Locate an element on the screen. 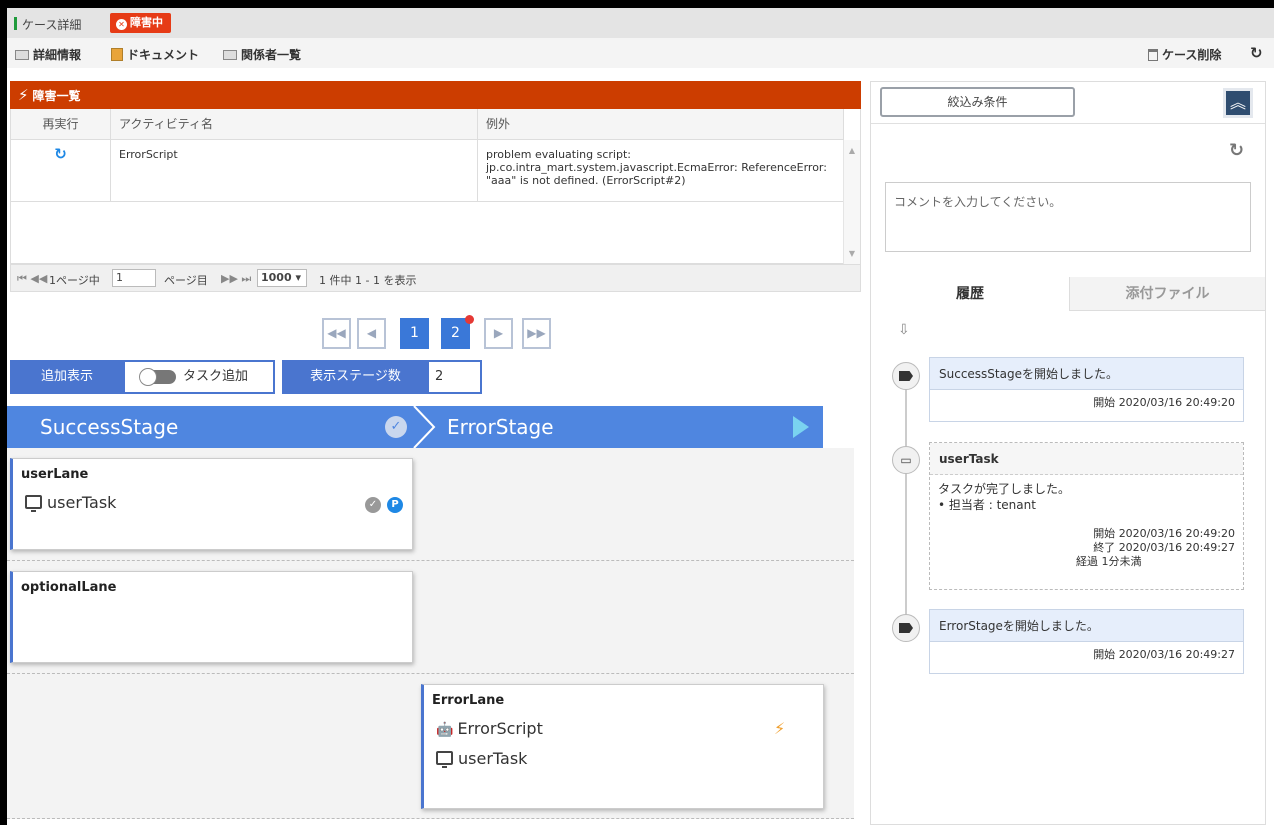 Image resolution: width=1274 pixels, height=825 pixels. history-message: ErrorStageを開始しました。 is located at coordinates (1086, 626).